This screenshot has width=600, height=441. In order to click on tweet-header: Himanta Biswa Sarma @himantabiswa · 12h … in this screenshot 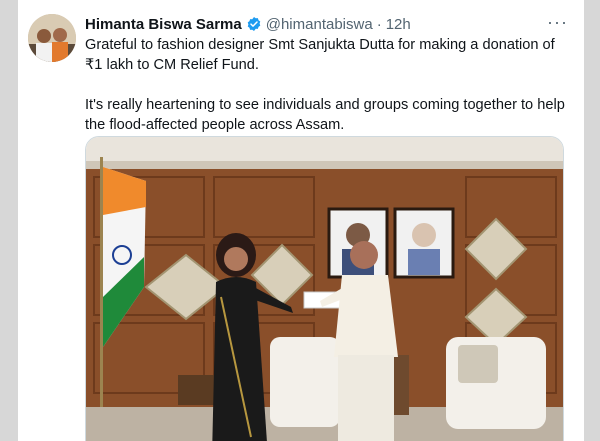, I will do `click(328, 23)`.